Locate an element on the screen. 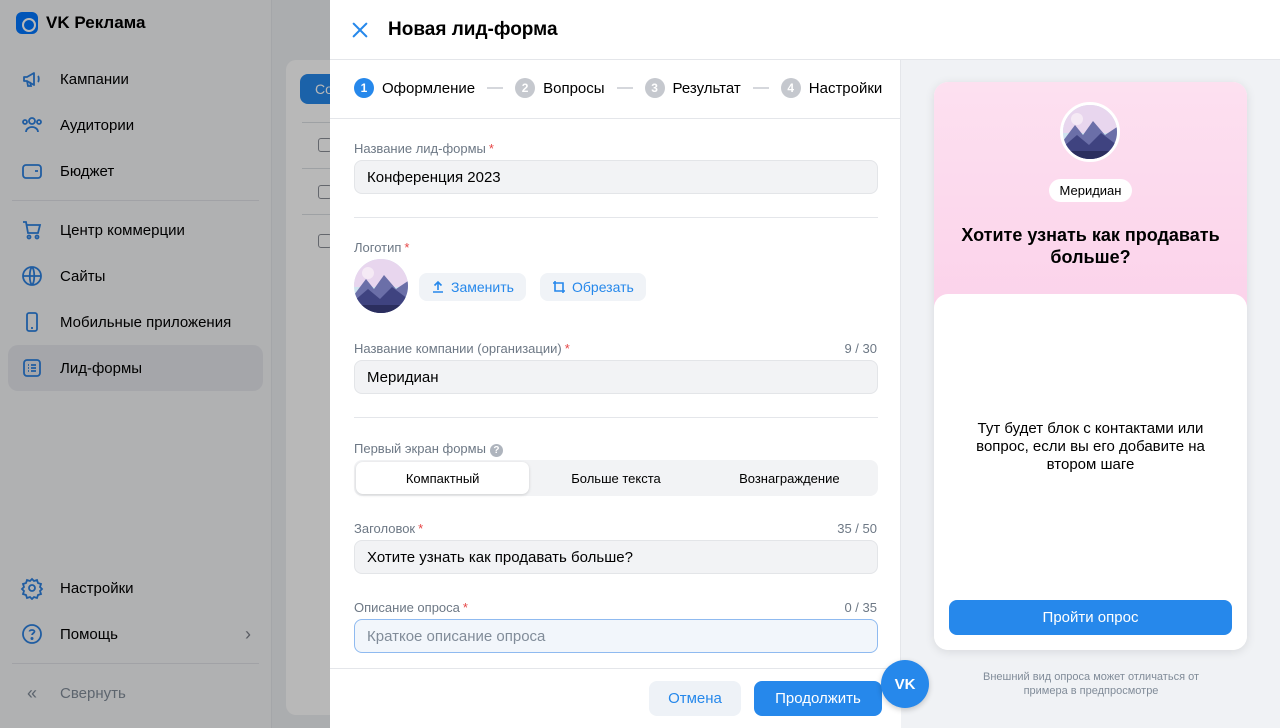 The height and width of the screenshot is (728, 1280). first-screen-segmented-control: Компактный Больше текста Вознаграждение is located at coordinates (616, 478).